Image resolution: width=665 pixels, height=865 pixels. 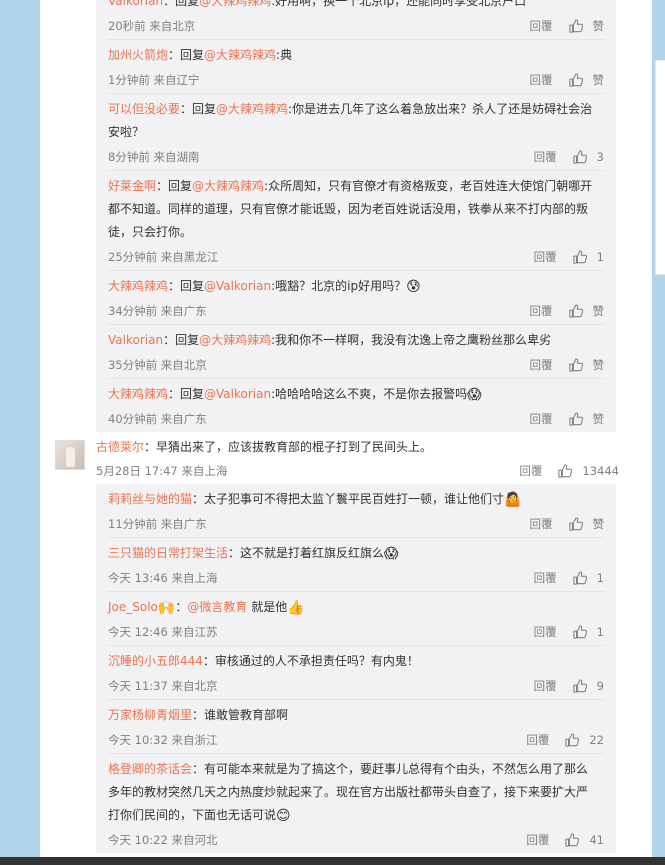 What do you see at coordinates (132, 186) in the screenshot?
I see `reply-username: 好莱金啊` at bounding box center [132, 186].